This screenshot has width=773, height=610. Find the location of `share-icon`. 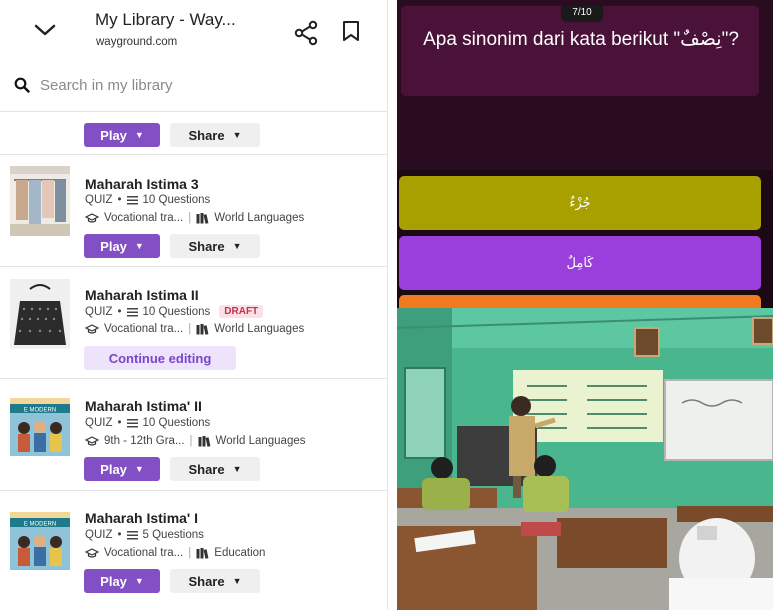

share-icon is located at coordinates (306, 33).